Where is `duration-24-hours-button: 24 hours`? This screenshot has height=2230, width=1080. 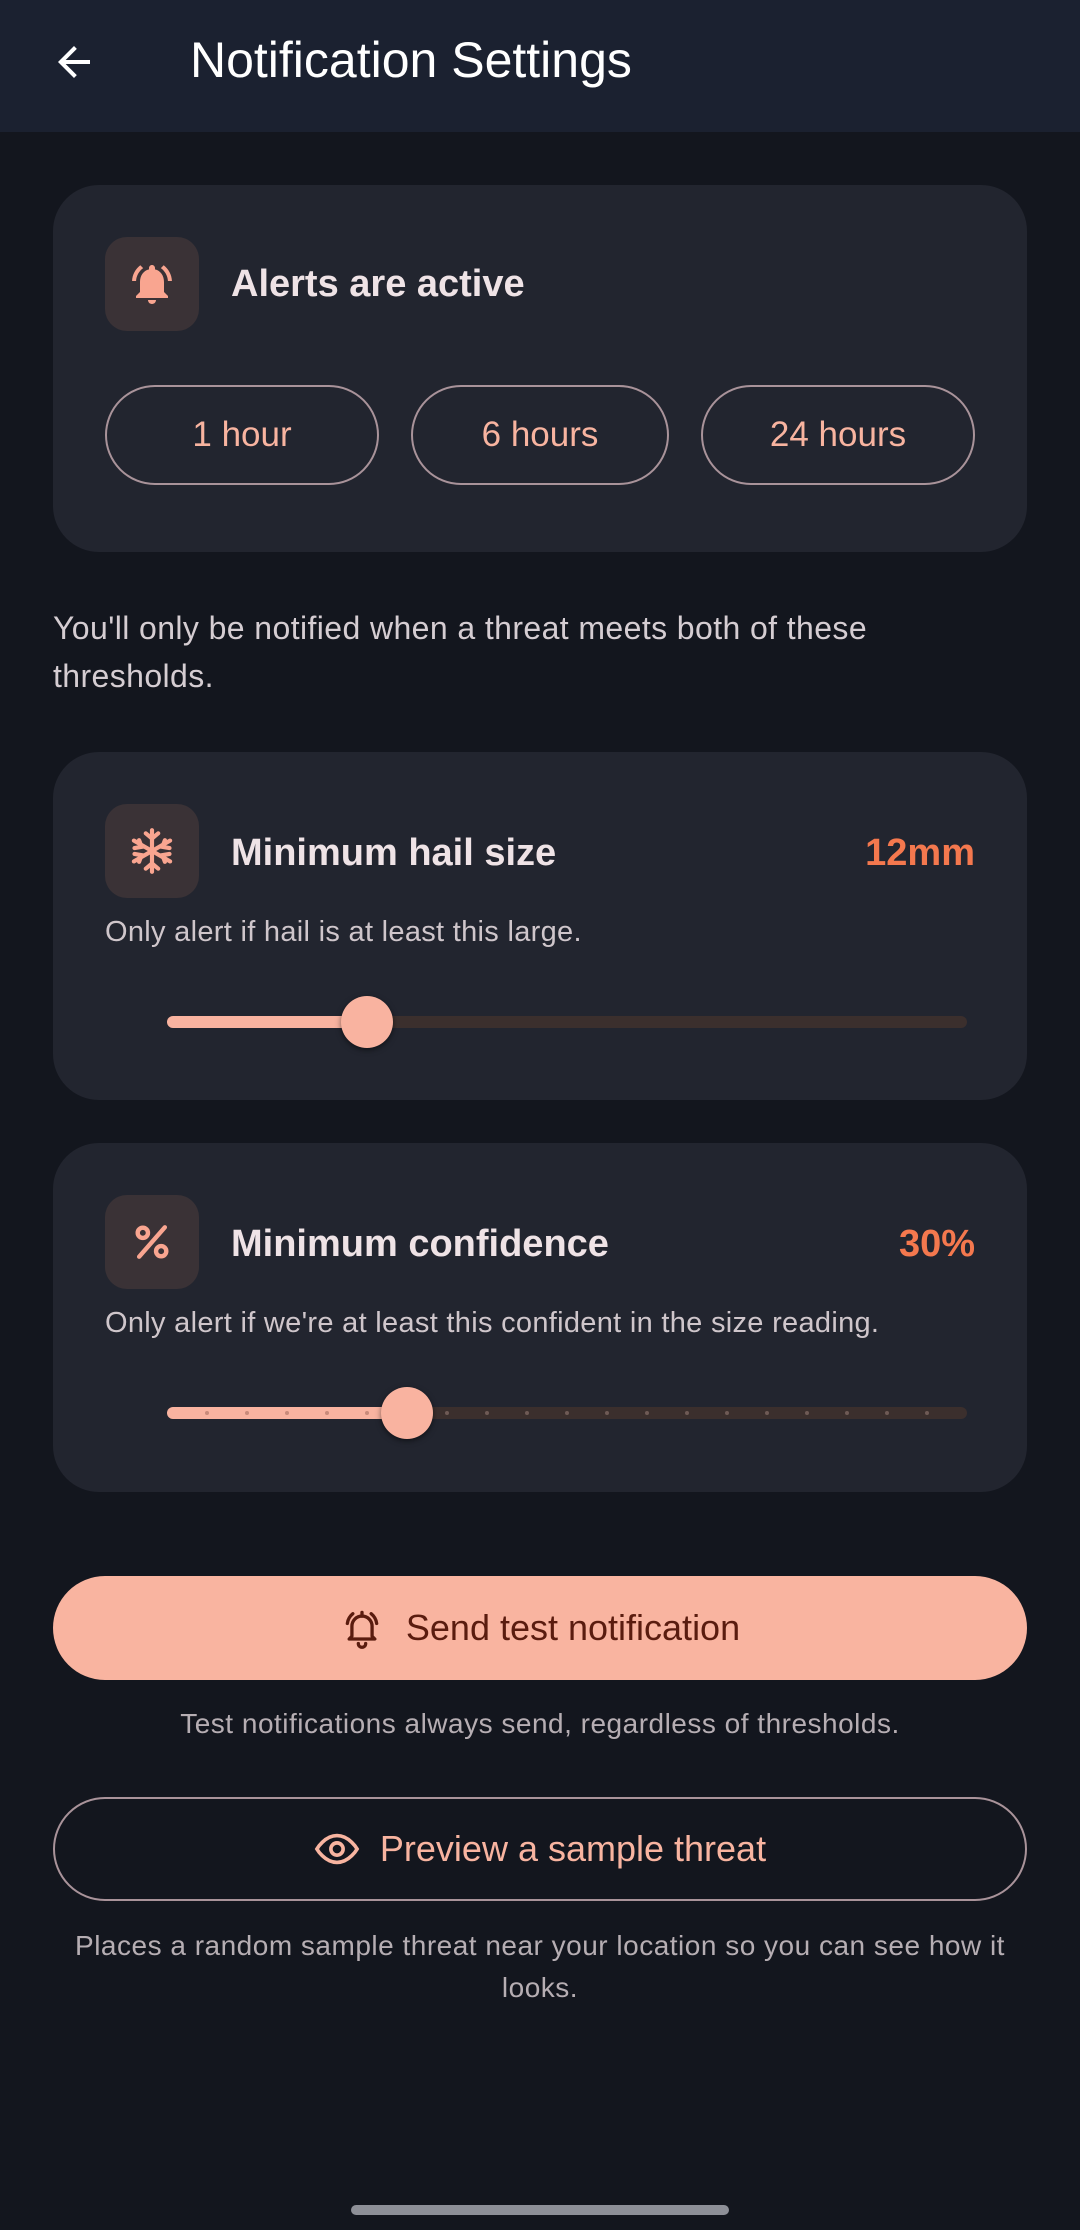
duration-24-hours-button: 24 hours is located at coordinates (838, 435).